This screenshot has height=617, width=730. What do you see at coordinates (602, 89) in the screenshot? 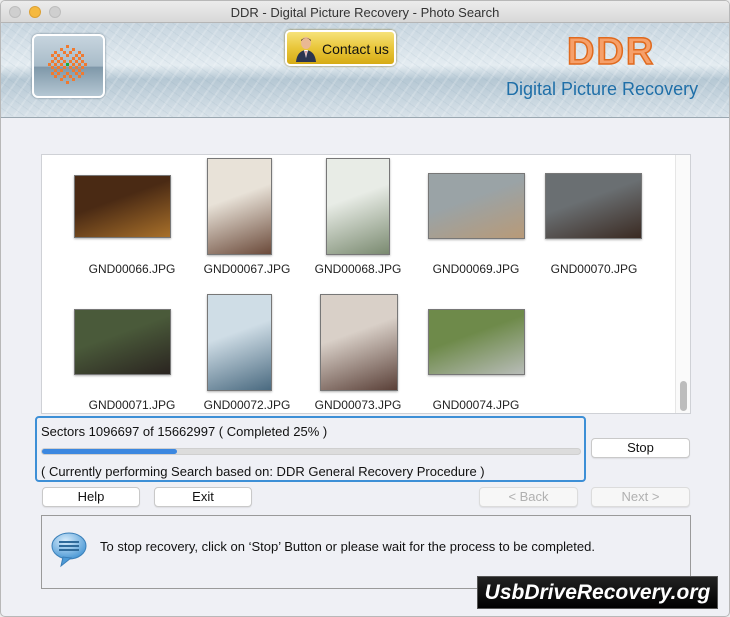
I see `brand-subtitle: Digital Picture Recovery` at bounding box center [602, 89].